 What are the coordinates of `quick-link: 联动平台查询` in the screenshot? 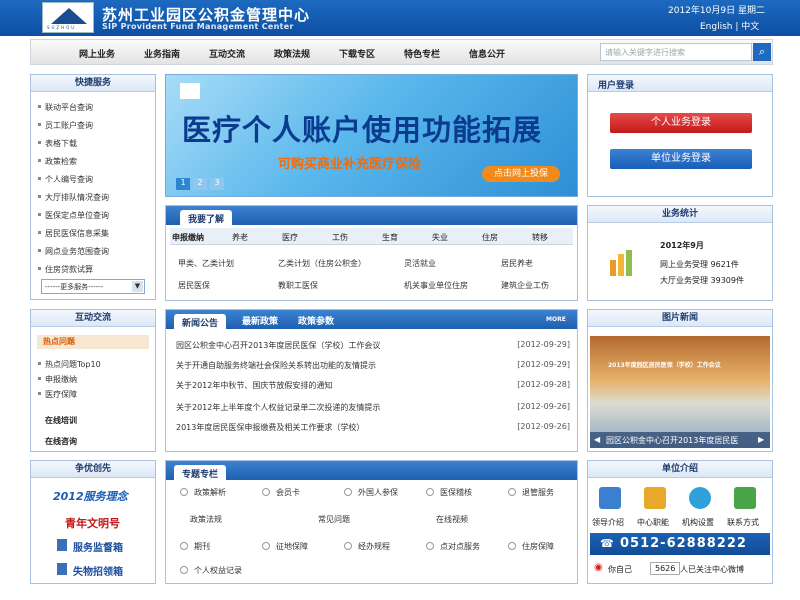 It's located at (65, 107).